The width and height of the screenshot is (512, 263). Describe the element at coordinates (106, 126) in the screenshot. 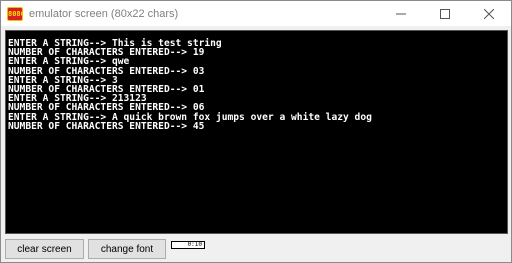

I see `screen-line: NUMBER OF CHARACTERS ENTERED--> 45` at that location.